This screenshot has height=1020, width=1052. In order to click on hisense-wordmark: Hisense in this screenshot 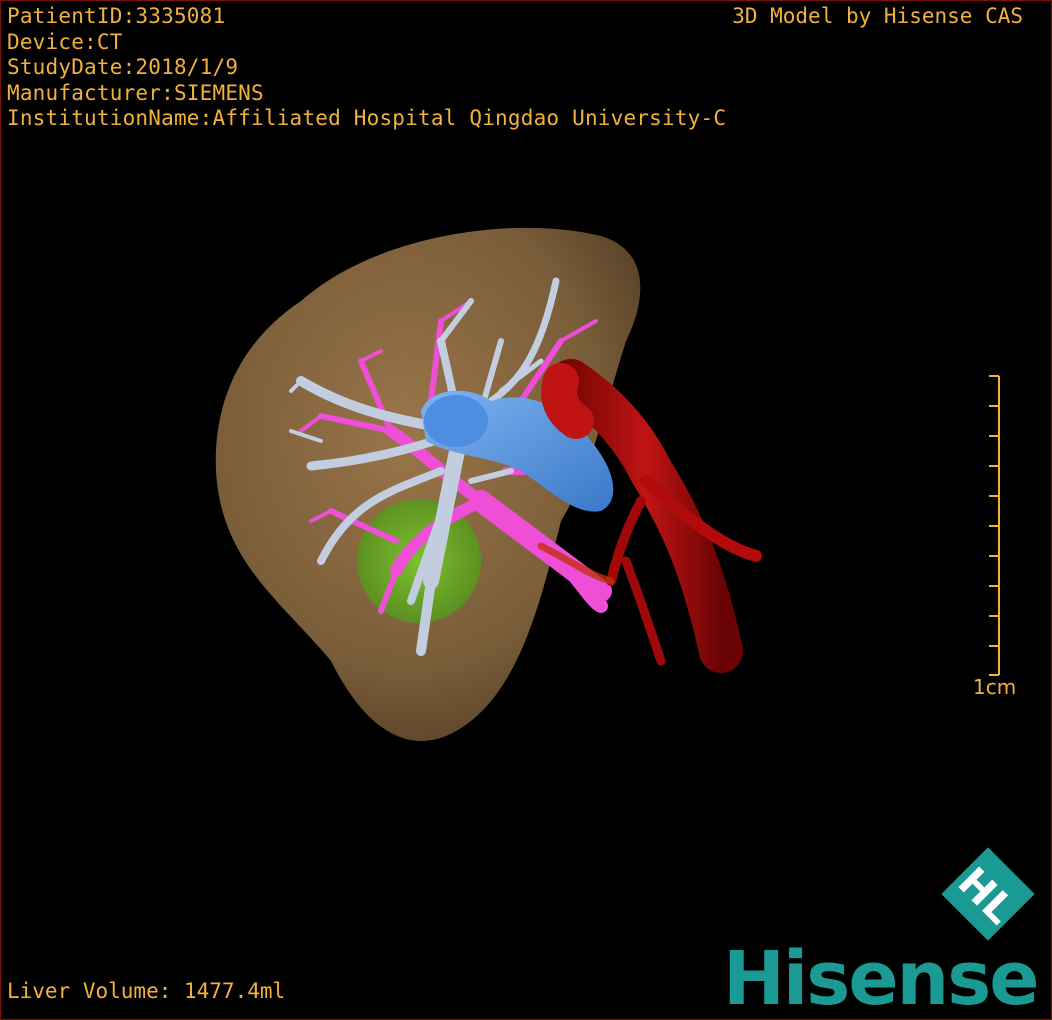, I will do `click(881, 978)`.